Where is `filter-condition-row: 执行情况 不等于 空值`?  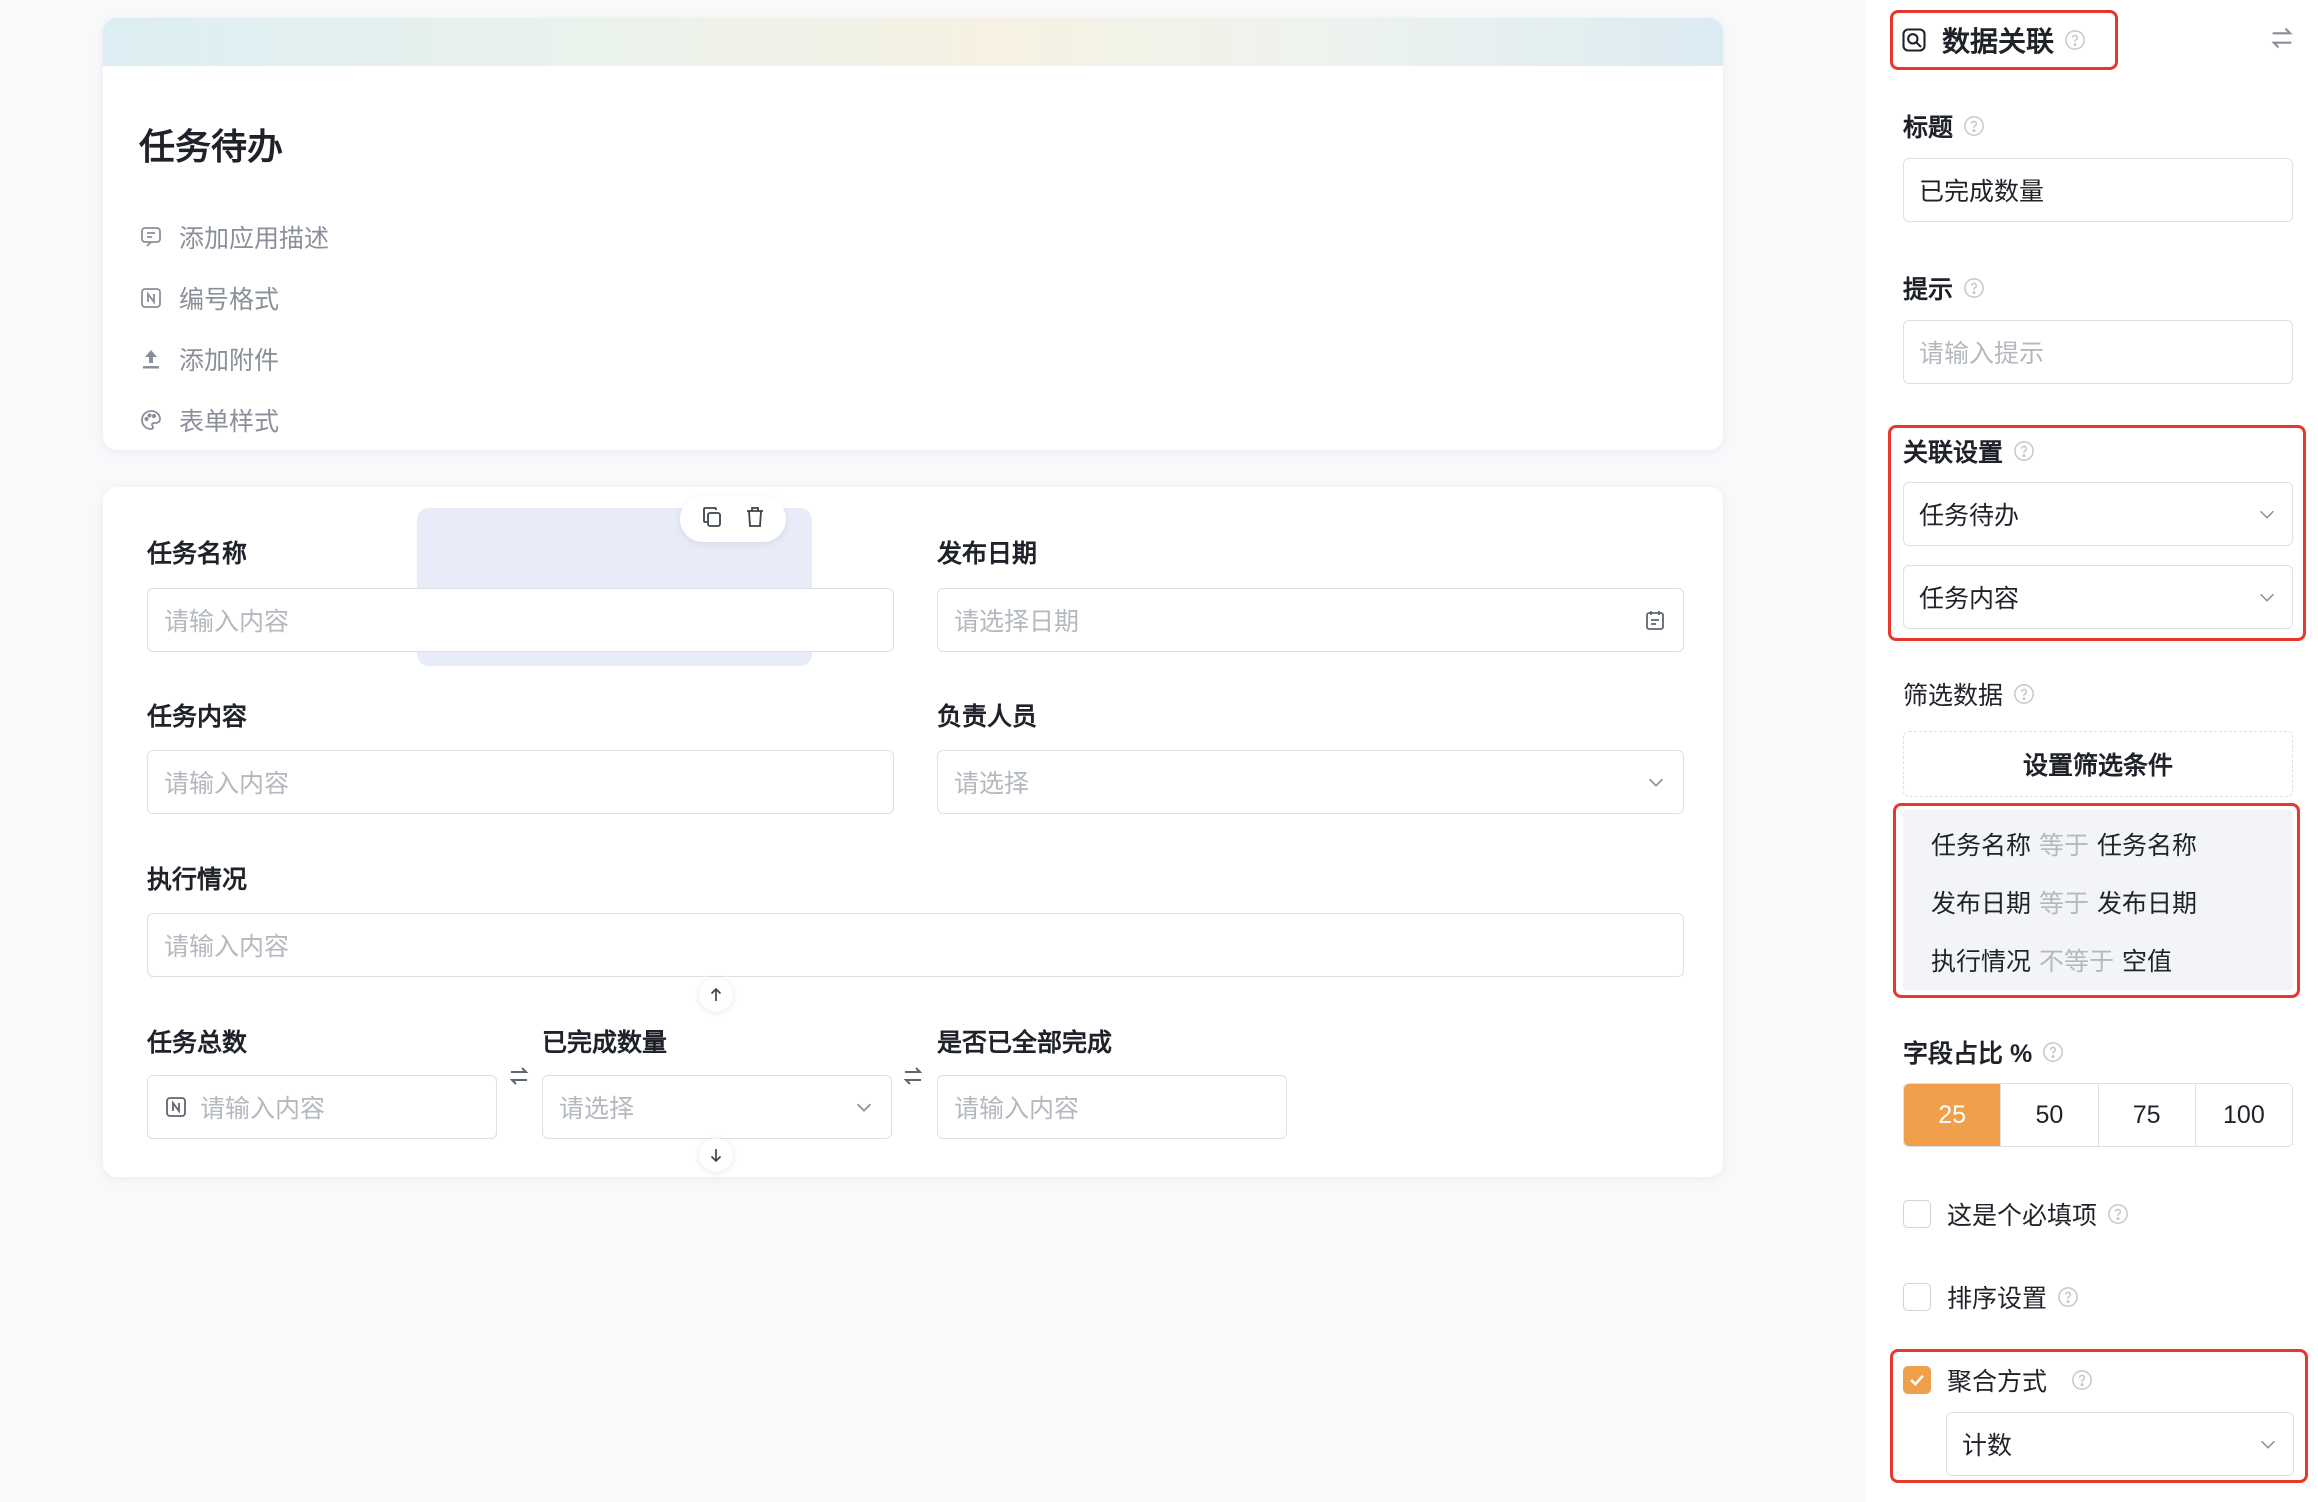
filter-condition-row: 执行情况 不等于 空值 is located at coordinates (2051, 960).